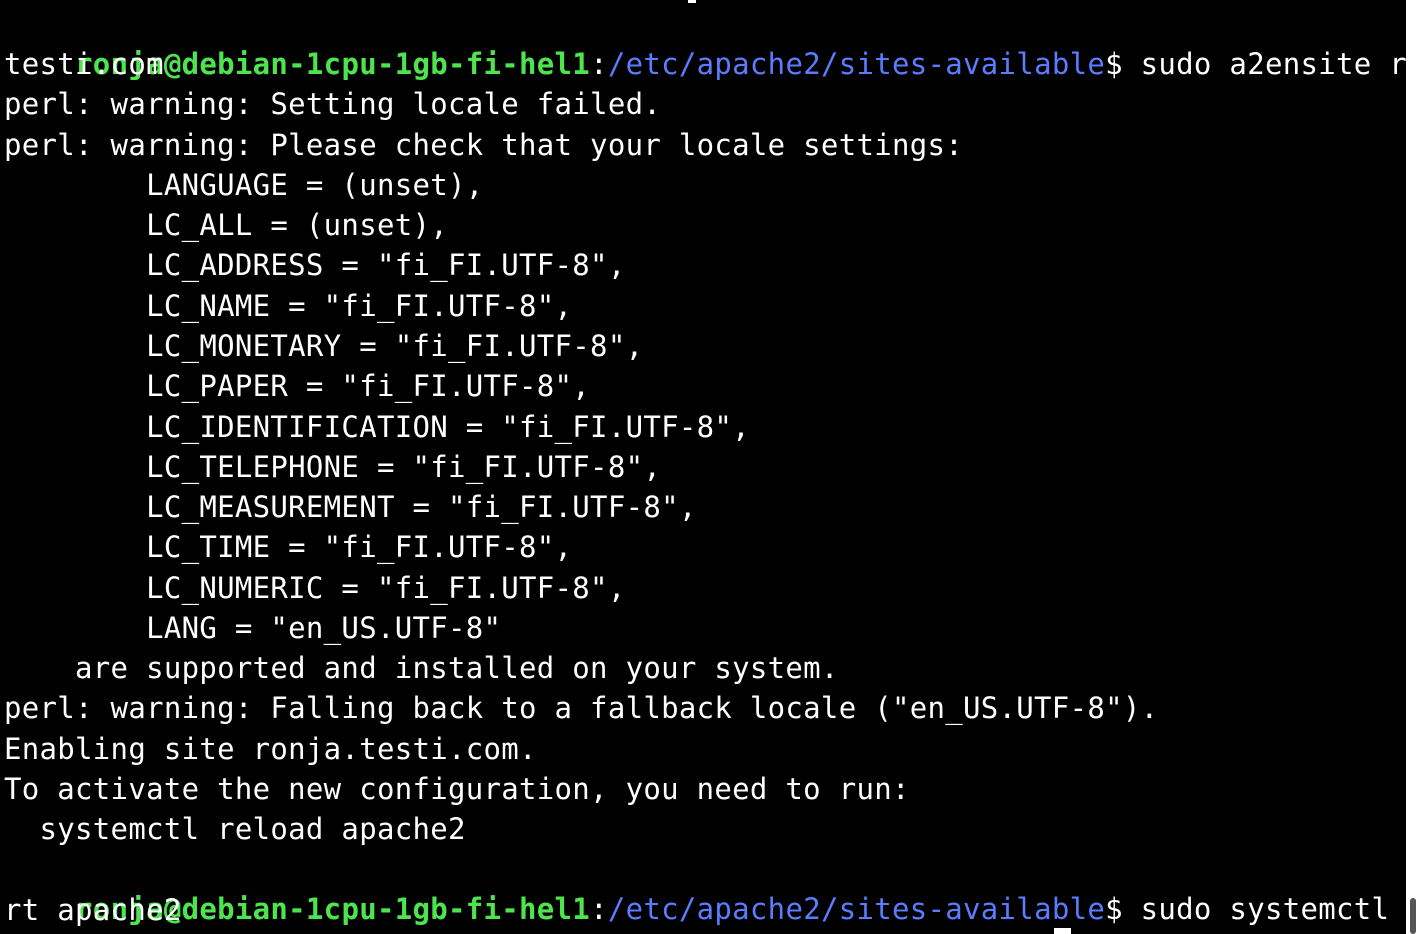 The height and width of the screenshot is (934, 1418). Describe the element at coordinates (270, 749) in the screenshot. I see `output-line: Enabling site ronja.testi.com.` at that location.